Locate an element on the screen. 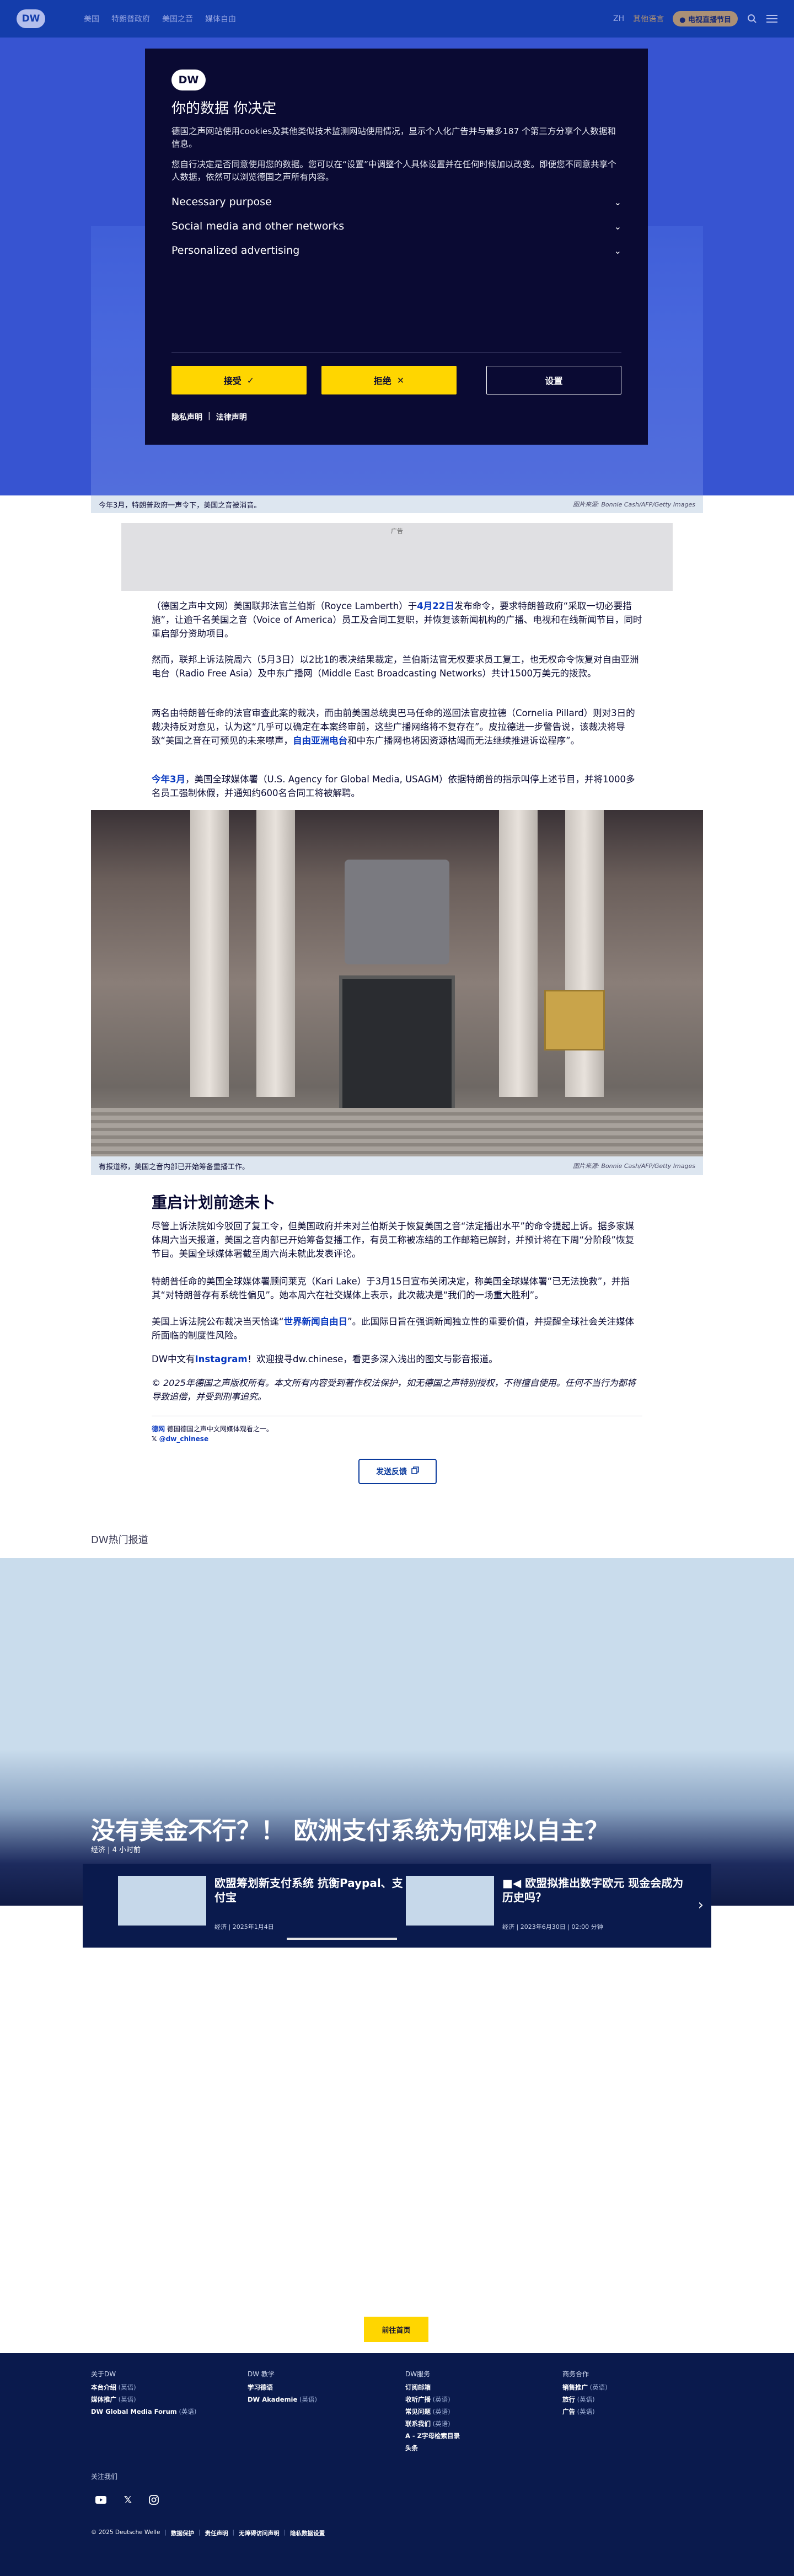 The image size is (794, 2576). feedback-button: 发送反馈 is located at coordinates (397, 1471).